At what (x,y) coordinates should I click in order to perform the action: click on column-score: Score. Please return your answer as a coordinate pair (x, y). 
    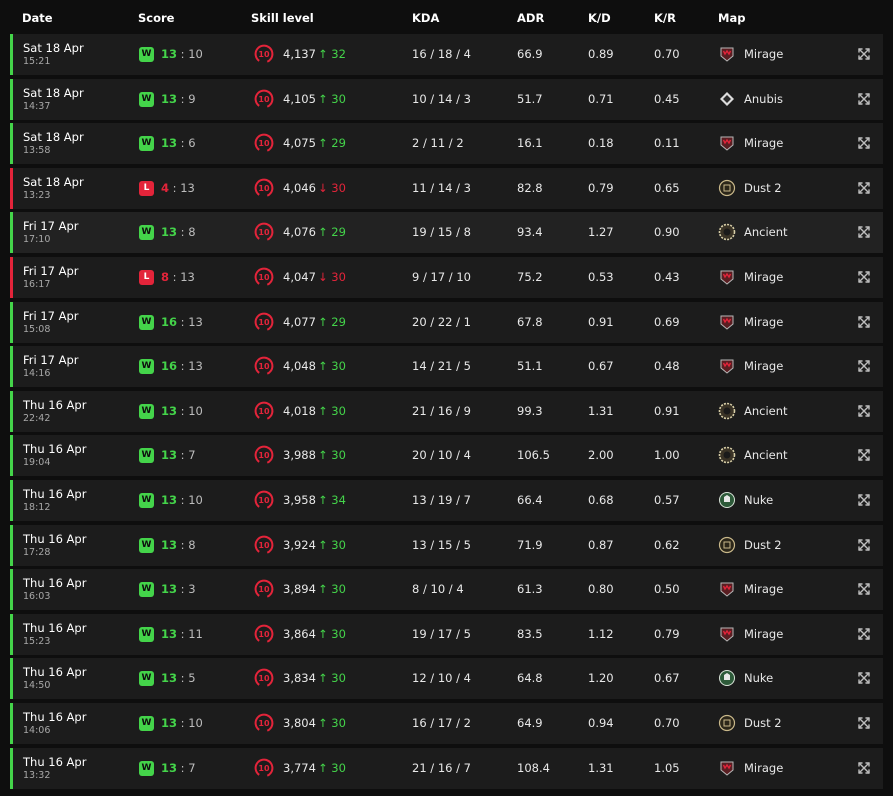
    Looking at the image, I should click on (156, 18).